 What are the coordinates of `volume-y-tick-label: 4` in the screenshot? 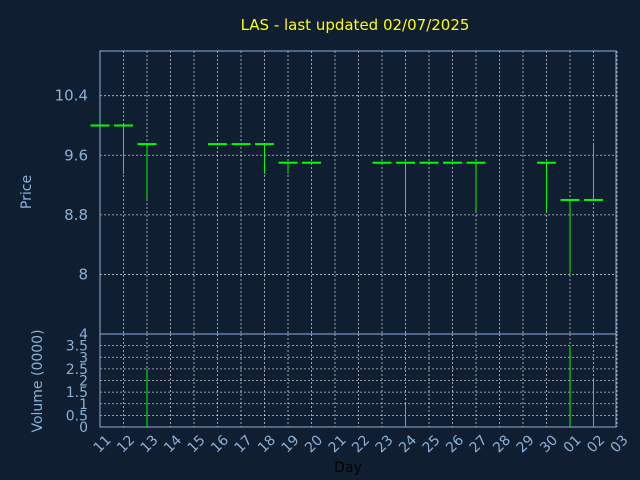 It's located at (83, 335).